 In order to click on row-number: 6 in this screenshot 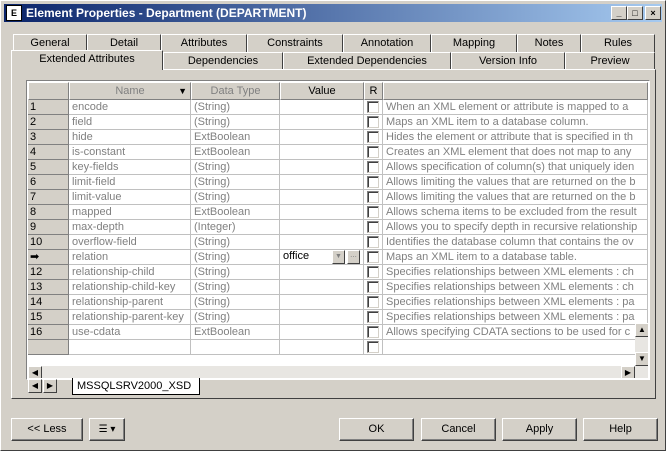, I will do `click(48, 182)`.